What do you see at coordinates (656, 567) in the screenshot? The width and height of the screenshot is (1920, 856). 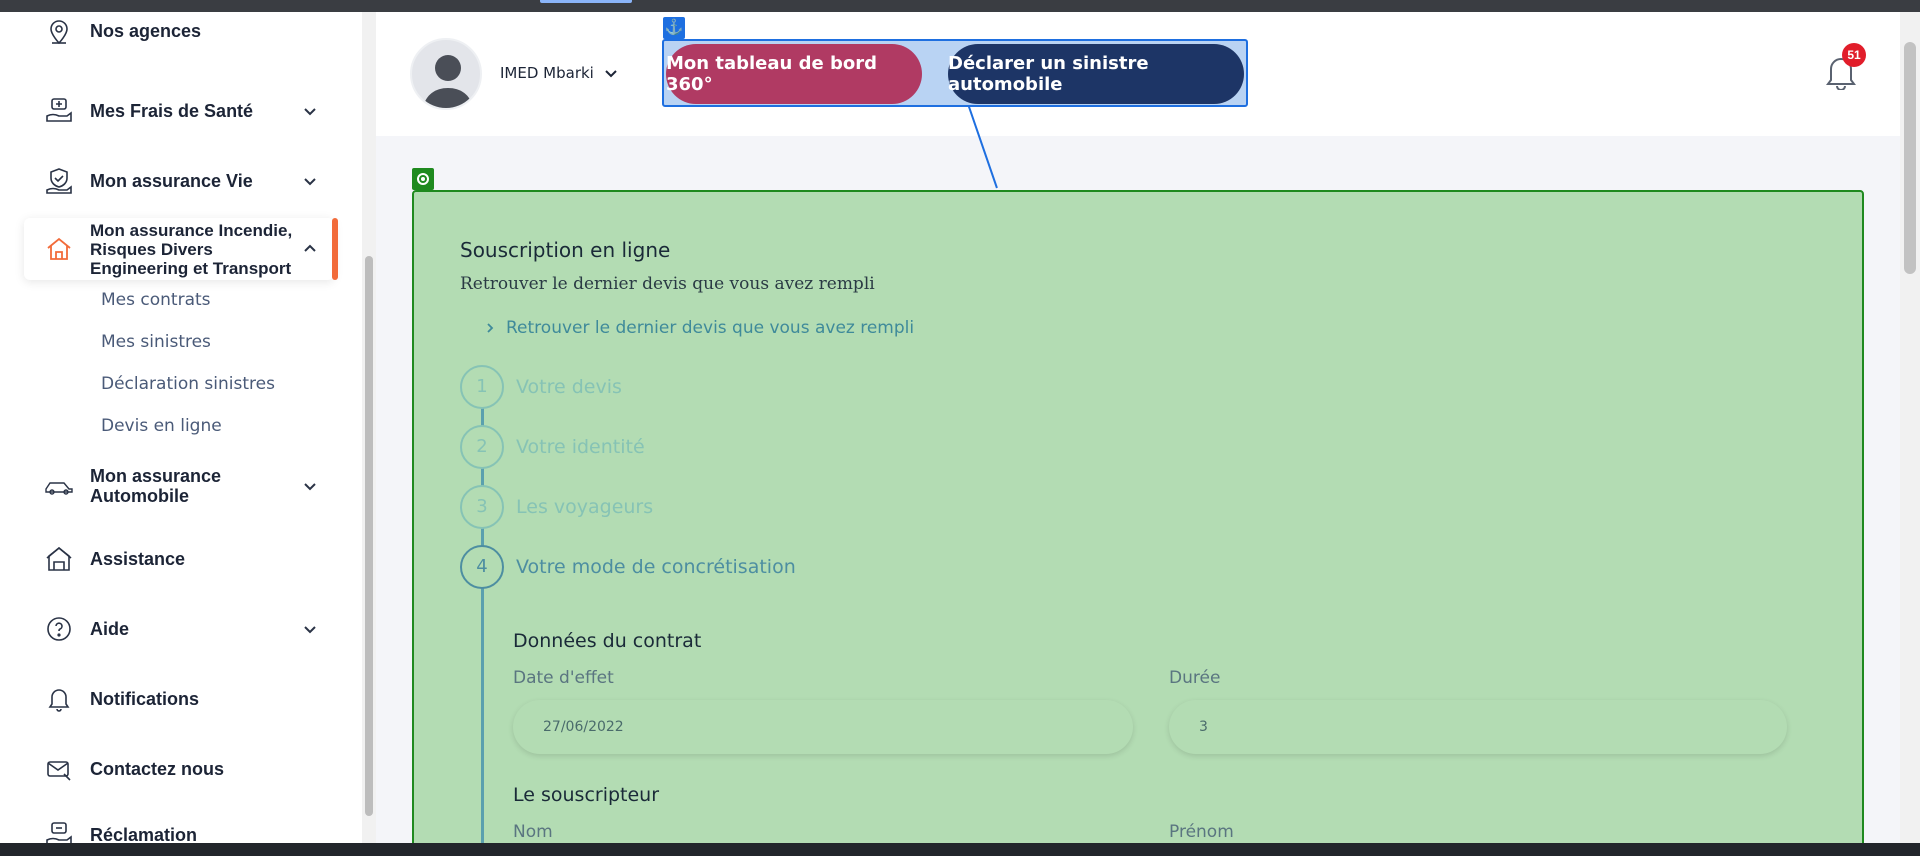 I see `step-4-label: Votre mode de concrétisation` at bounding box center [656, 567].